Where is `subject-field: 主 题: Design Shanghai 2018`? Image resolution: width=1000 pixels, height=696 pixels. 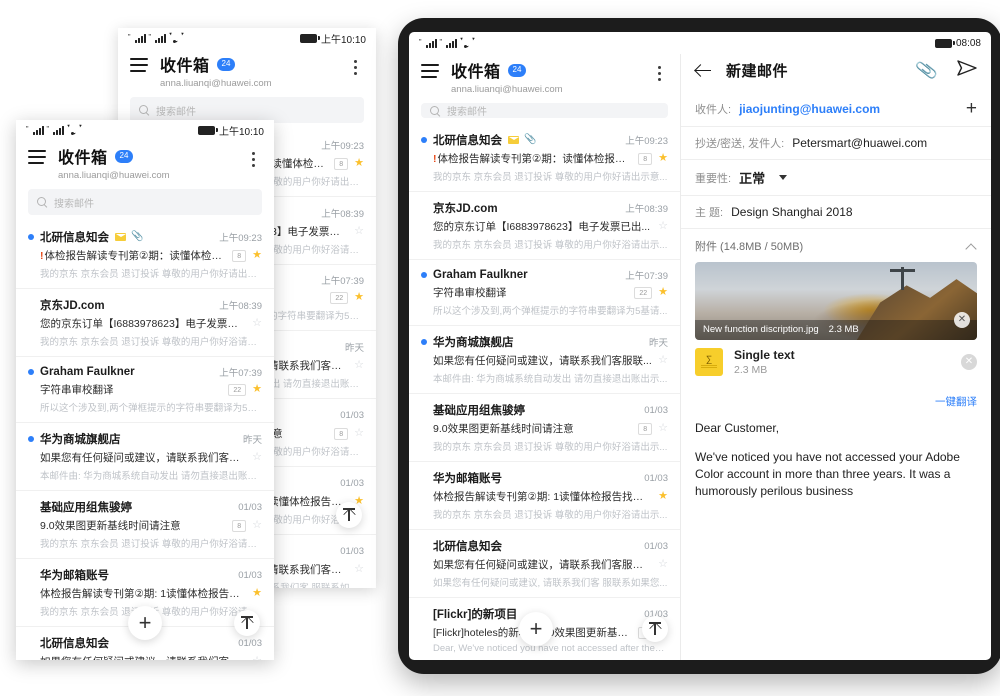 subject-field: 主 题: Design Shanghai 2018 is located at coordinates (836, 212).